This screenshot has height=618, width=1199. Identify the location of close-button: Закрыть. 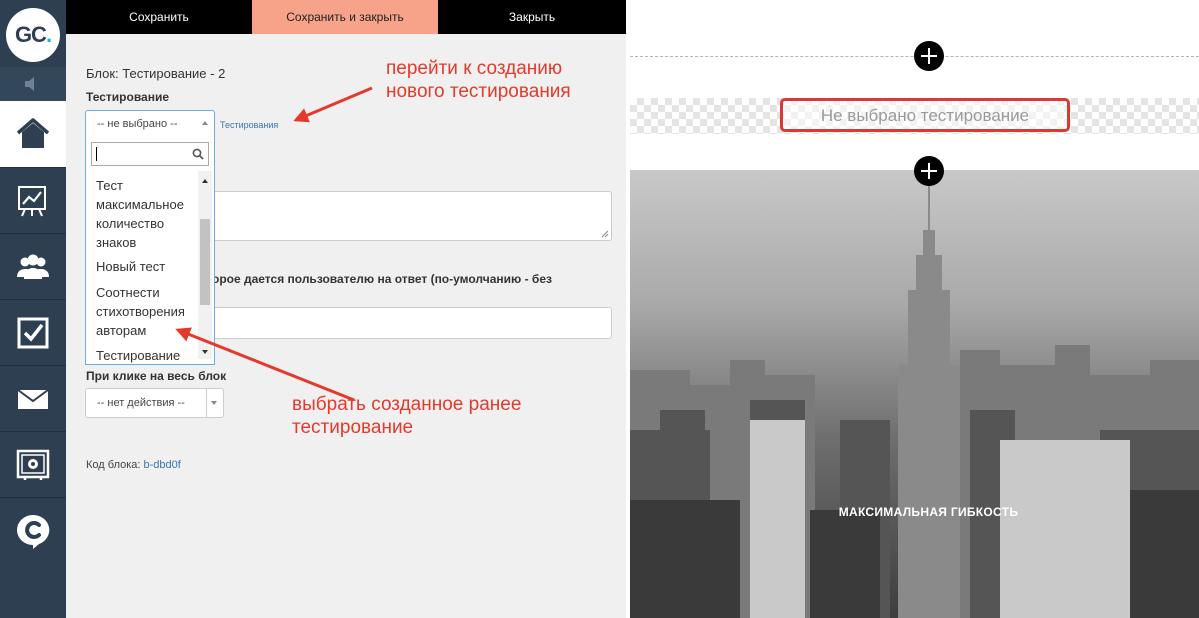
(532, 17).